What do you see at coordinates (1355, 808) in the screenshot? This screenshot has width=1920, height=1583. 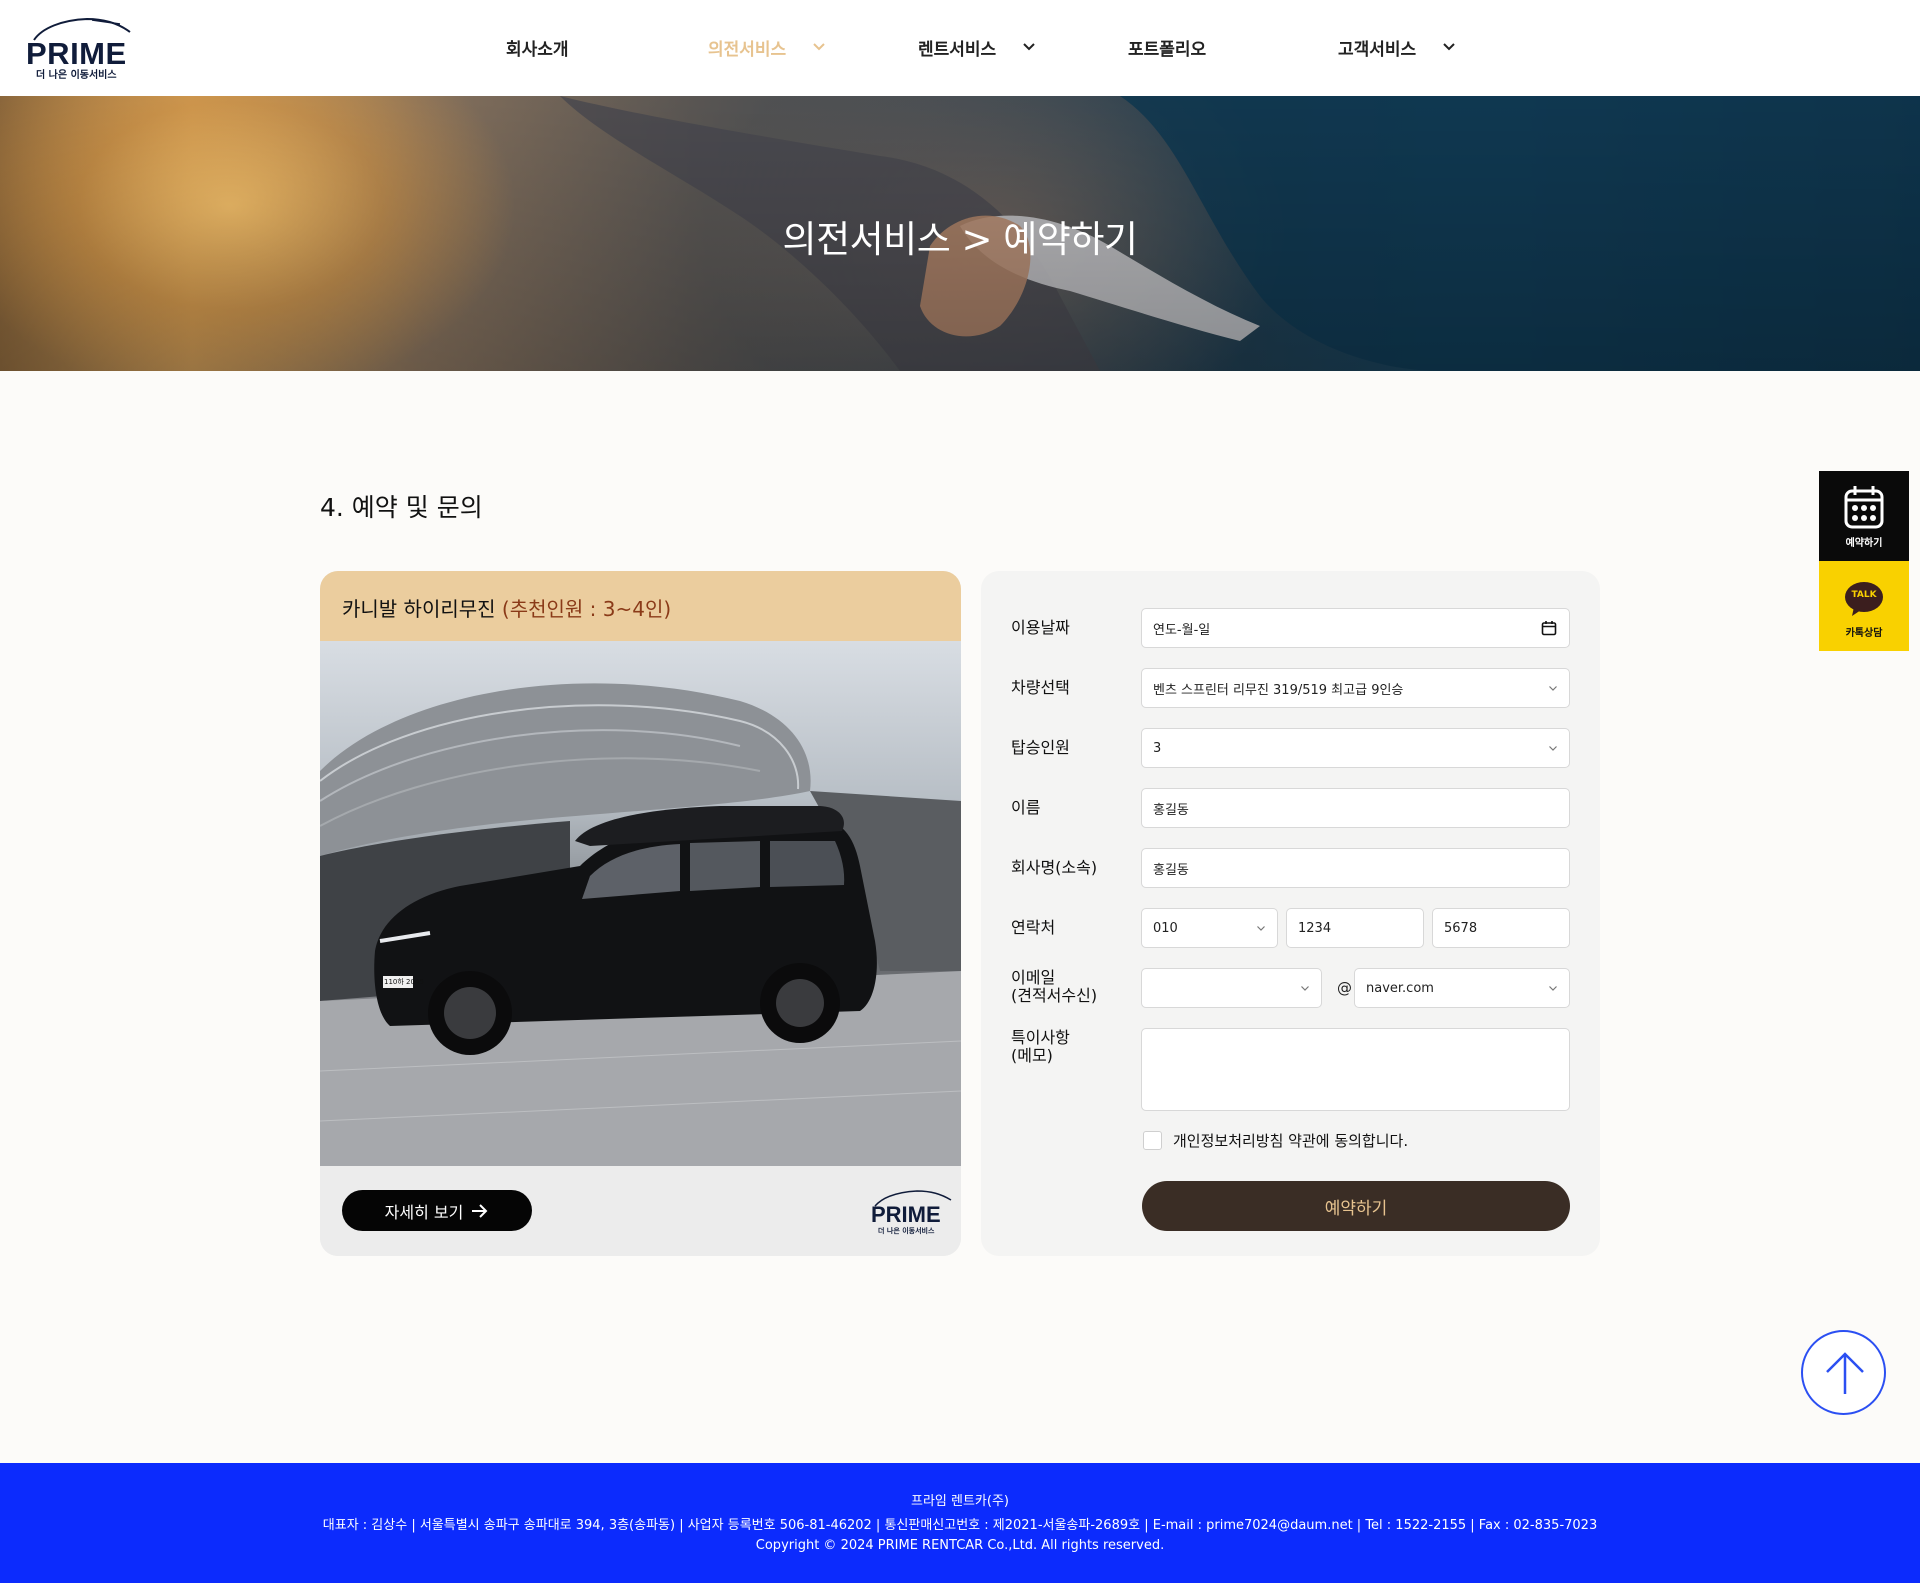 I see `name-input: 홍길동` at bounding box center [1355, 808].